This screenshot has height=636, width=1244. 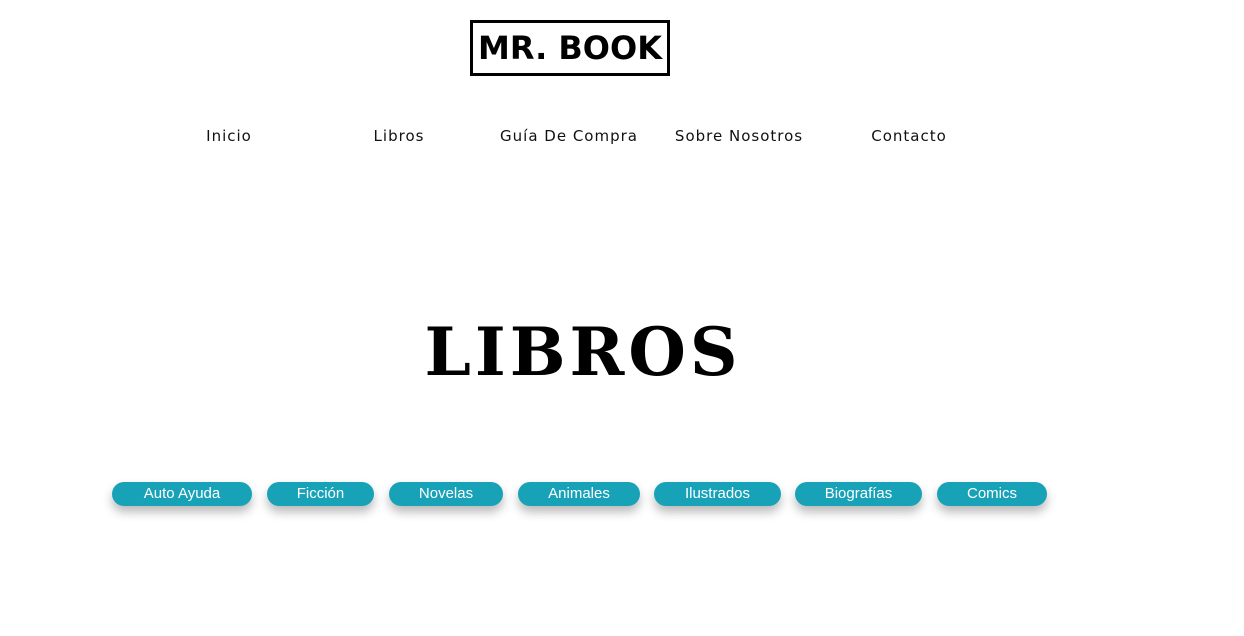 What do you see at coordinates (446, 494) in the screenshot?
I see `category-button-novelas: Novelas` at bounding box center [446, 494].